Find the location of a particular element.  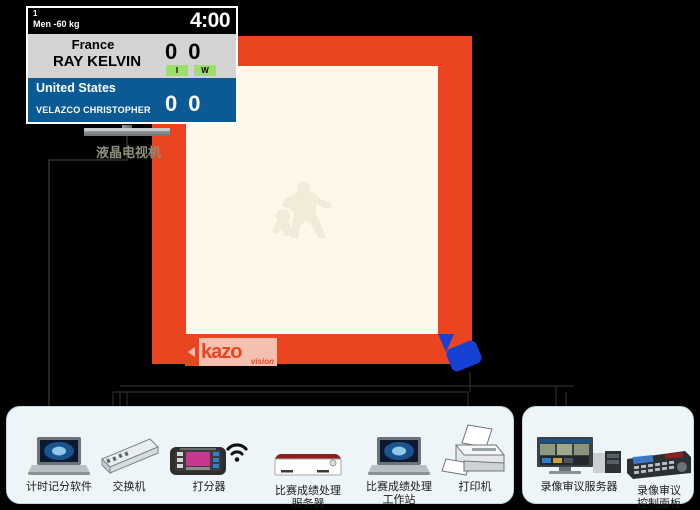

blue-country: United States is located at coordinates (76, 88).